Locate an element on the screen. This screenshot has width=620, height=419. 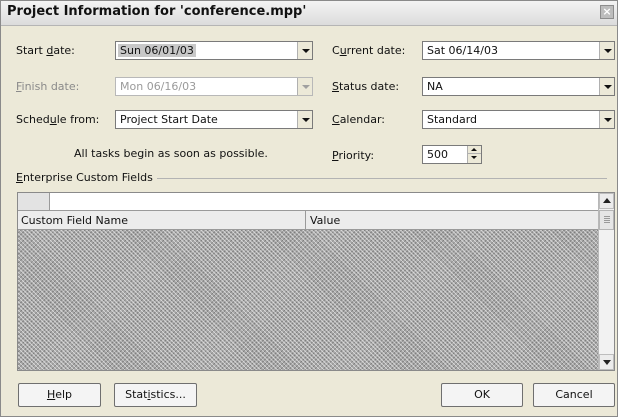
schedule-from-dropdown: Project Start Date is located at coordinates (214, 119).